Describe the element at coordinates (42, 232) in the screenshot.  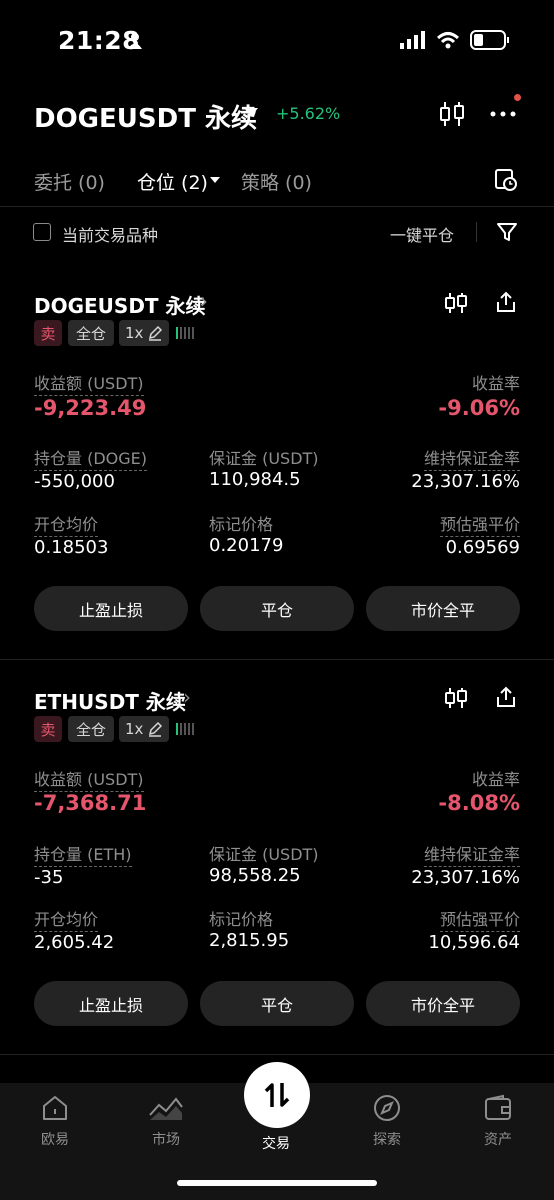
I see `current-pair-checkbox` at that location.